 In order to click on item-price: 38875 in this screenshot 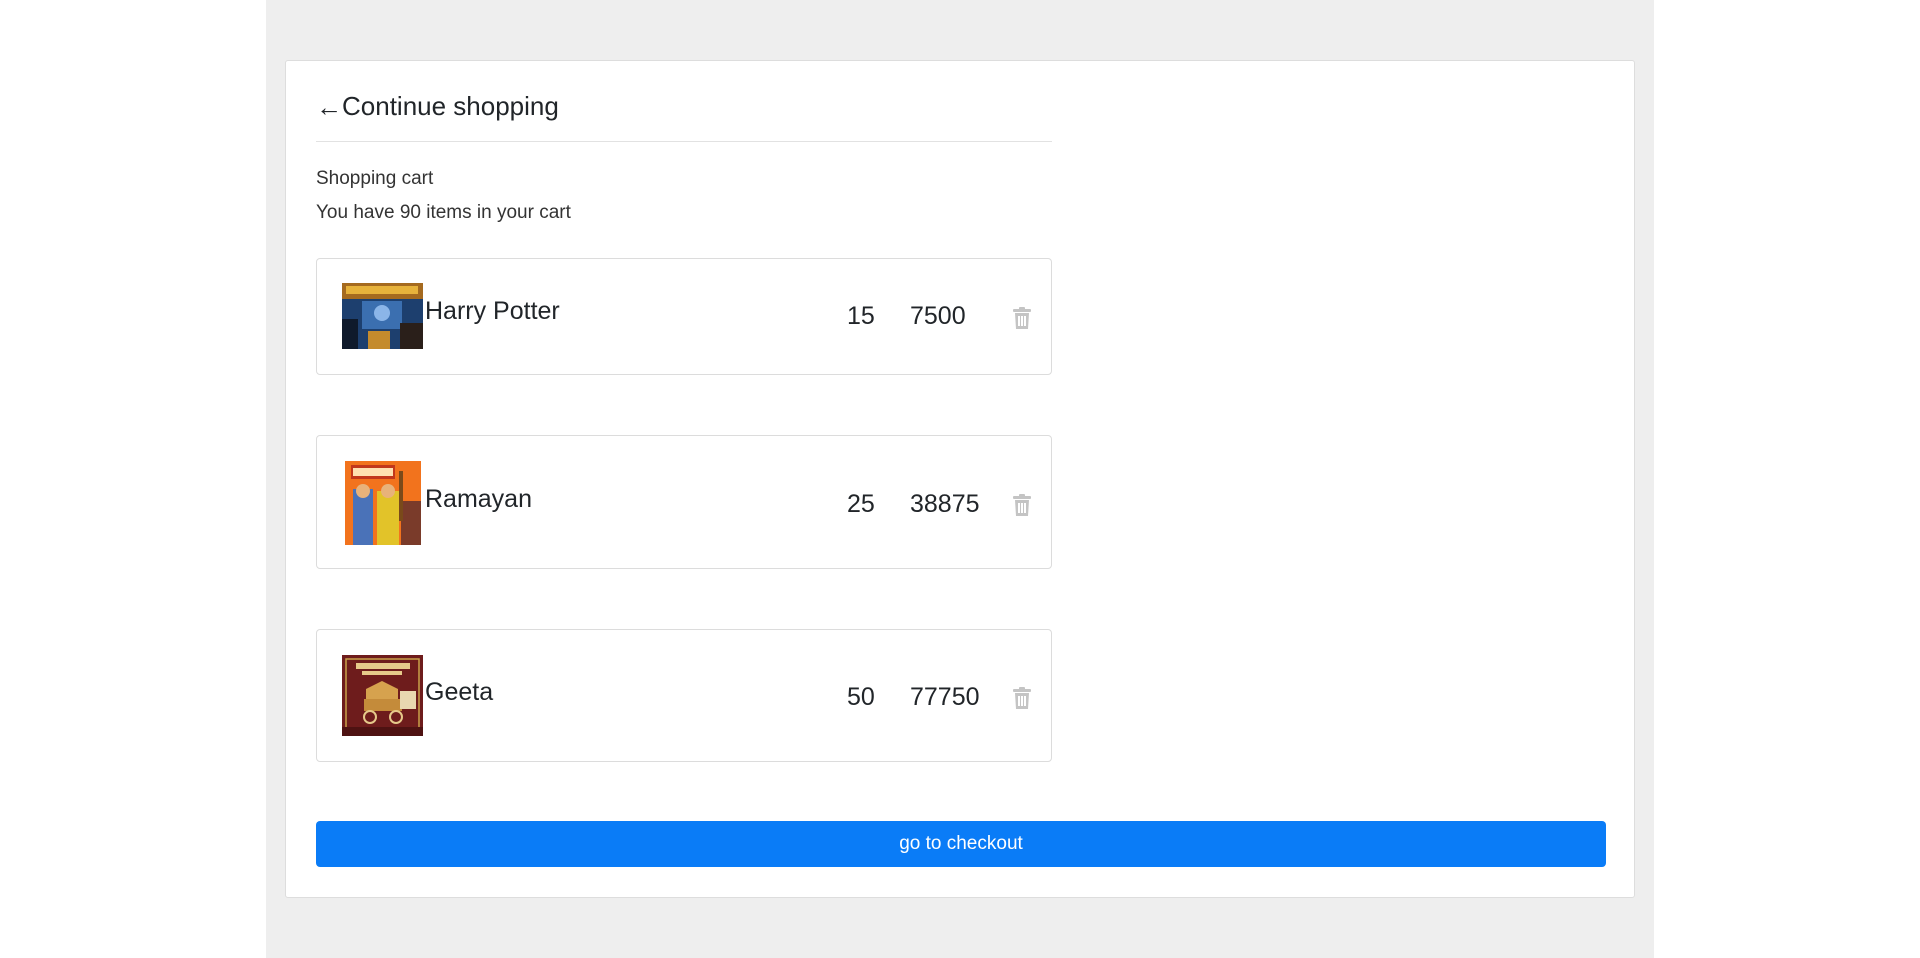, I will do `click(945, 504)`.